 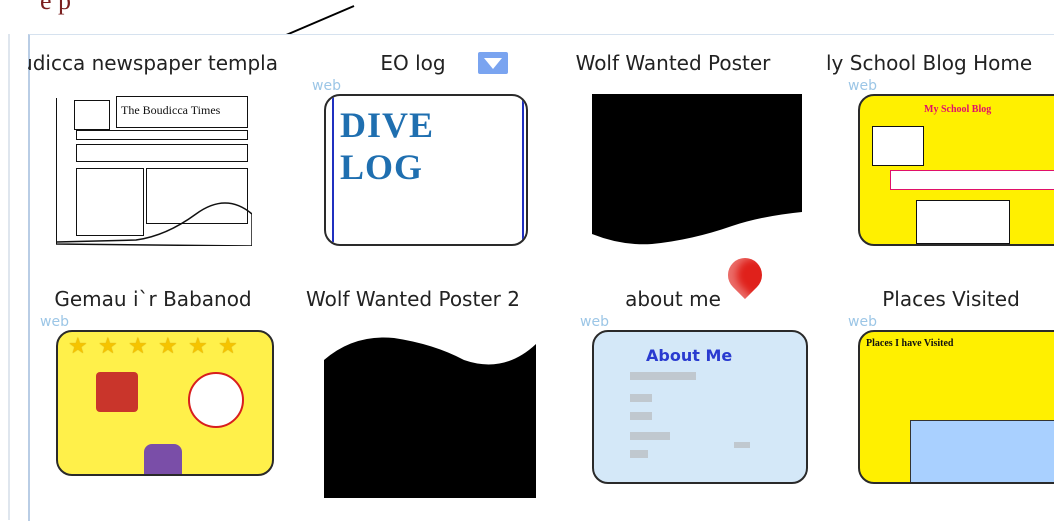 What do you see at coordinates (153, 299) in the screenshot?
I see `template-title: Gemau i`r Babanod` at bounding box center [153, 299].